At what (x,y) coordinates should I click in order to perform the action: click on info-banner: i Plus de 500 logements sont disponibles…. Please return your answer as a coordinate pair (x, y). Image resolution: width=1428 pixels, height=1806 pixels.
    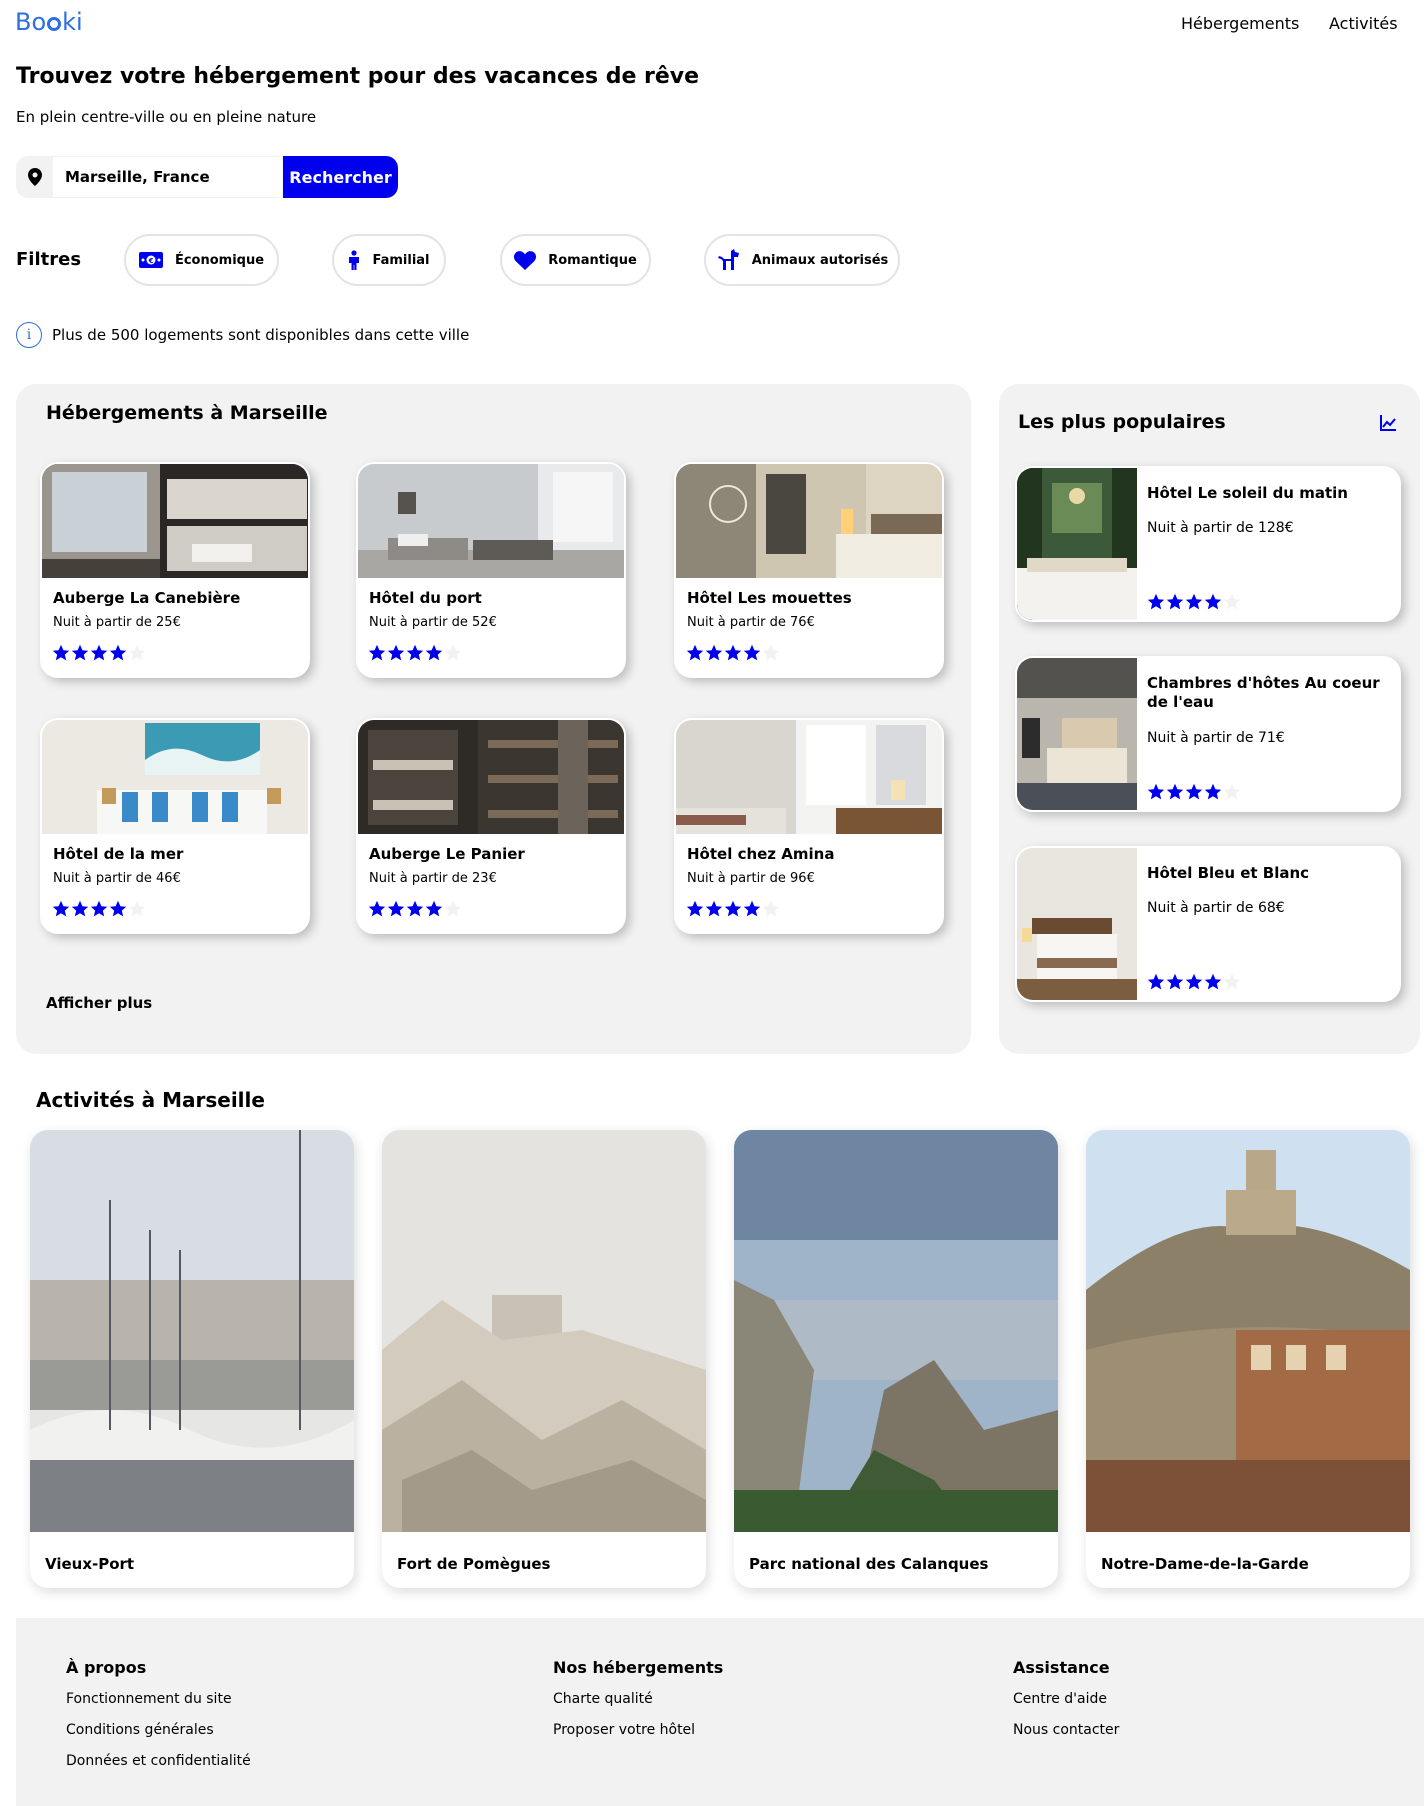
    Looking at the image, I should click on (242, 335).